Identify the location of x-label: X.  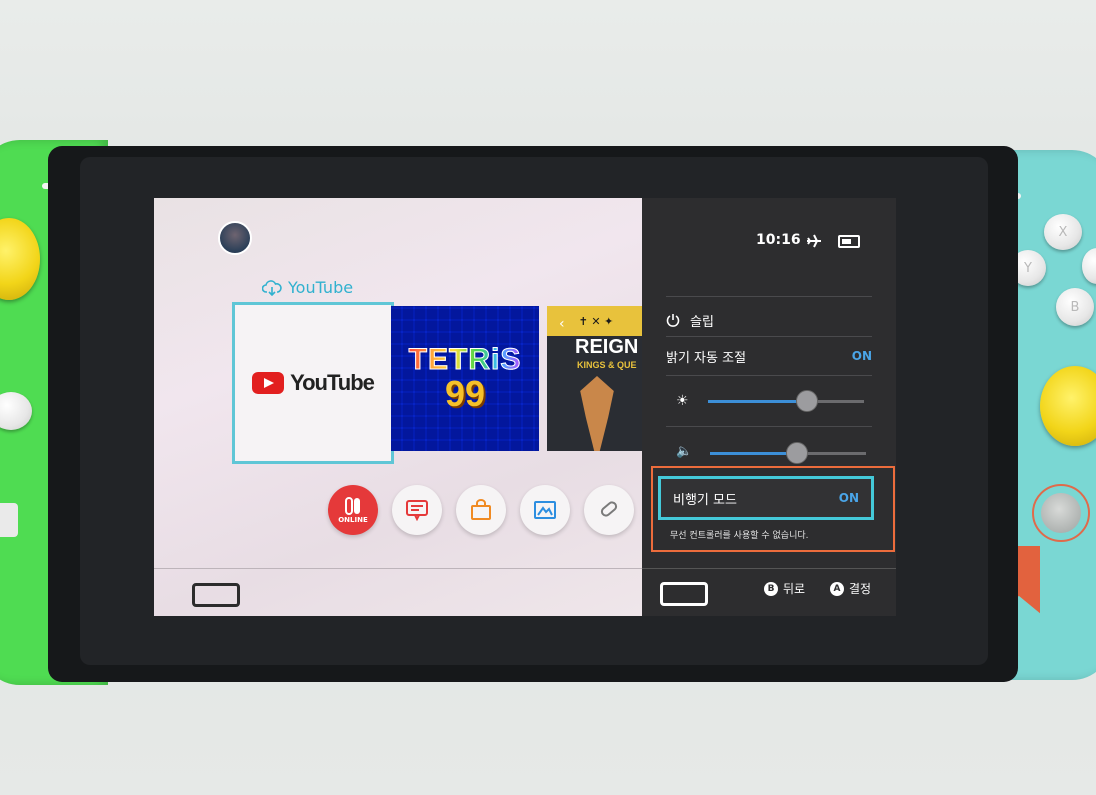
(1063, 232).